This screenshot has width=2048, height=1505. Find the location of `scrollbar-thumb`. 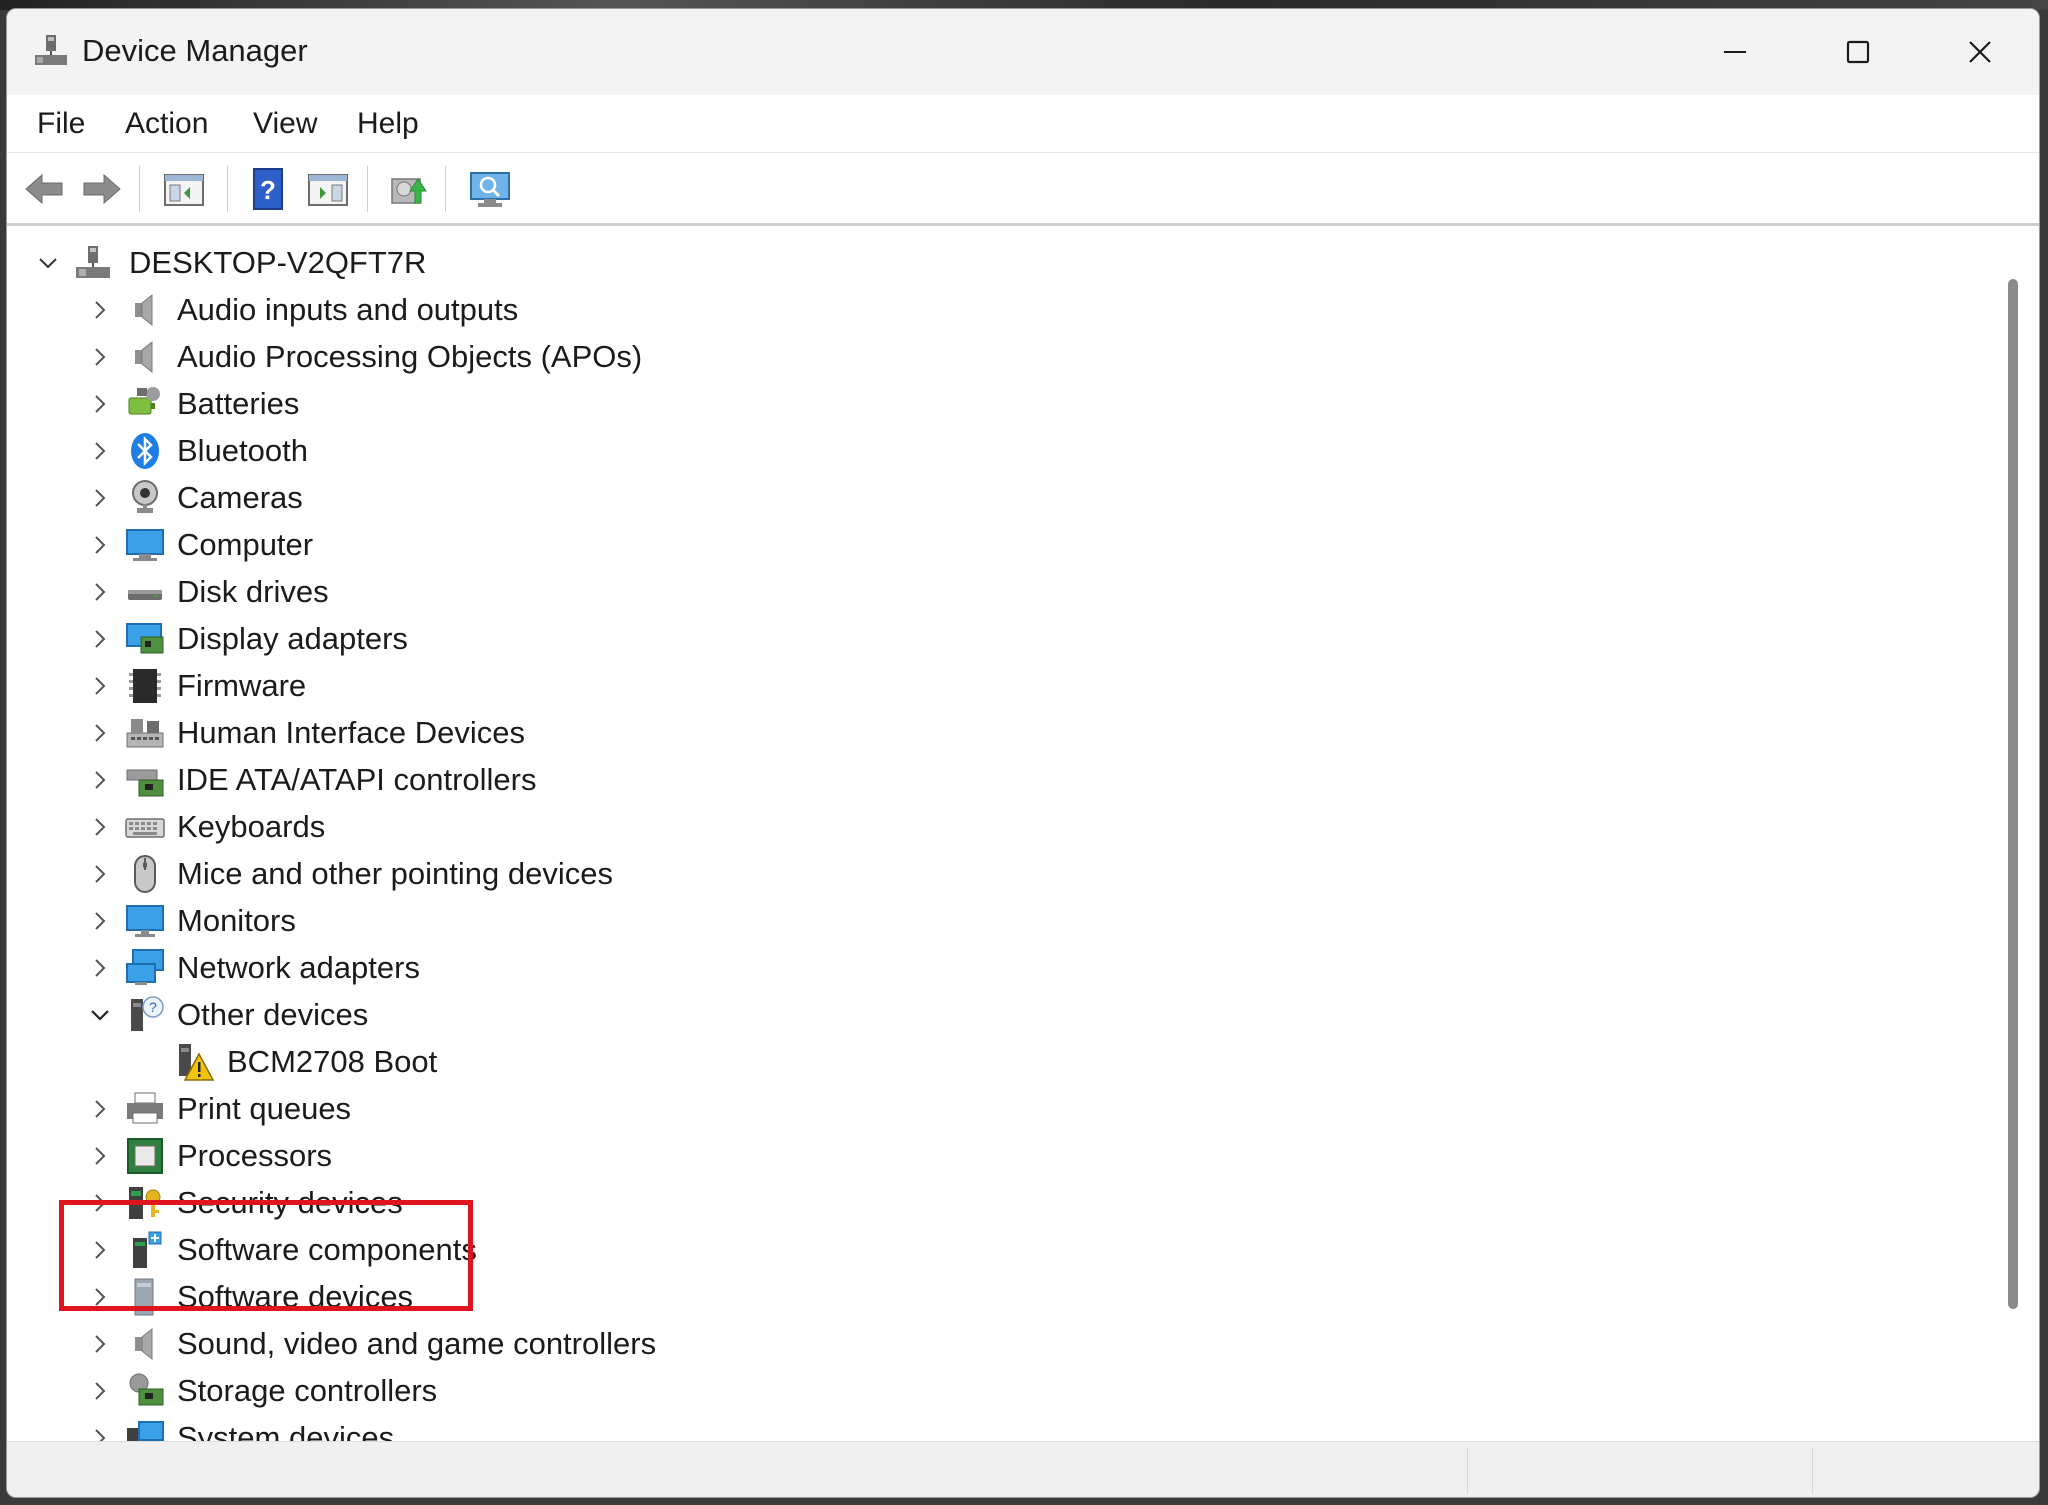

scrollbar-thumb is located at coordinates (2013, 794).